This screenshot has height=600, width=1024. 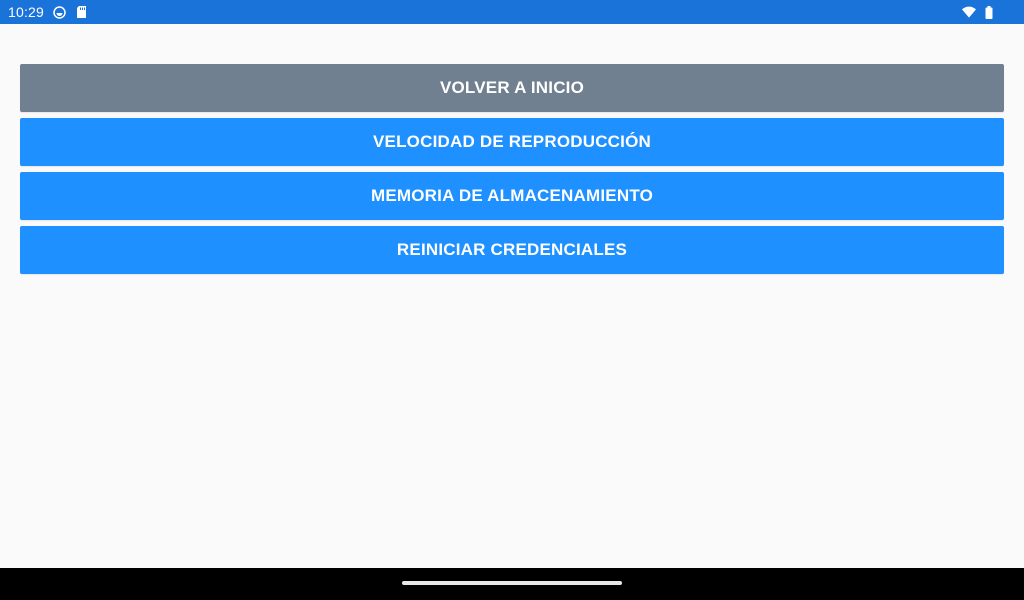 I want to click on home-gesture-handle, so click(x=512, y=583).